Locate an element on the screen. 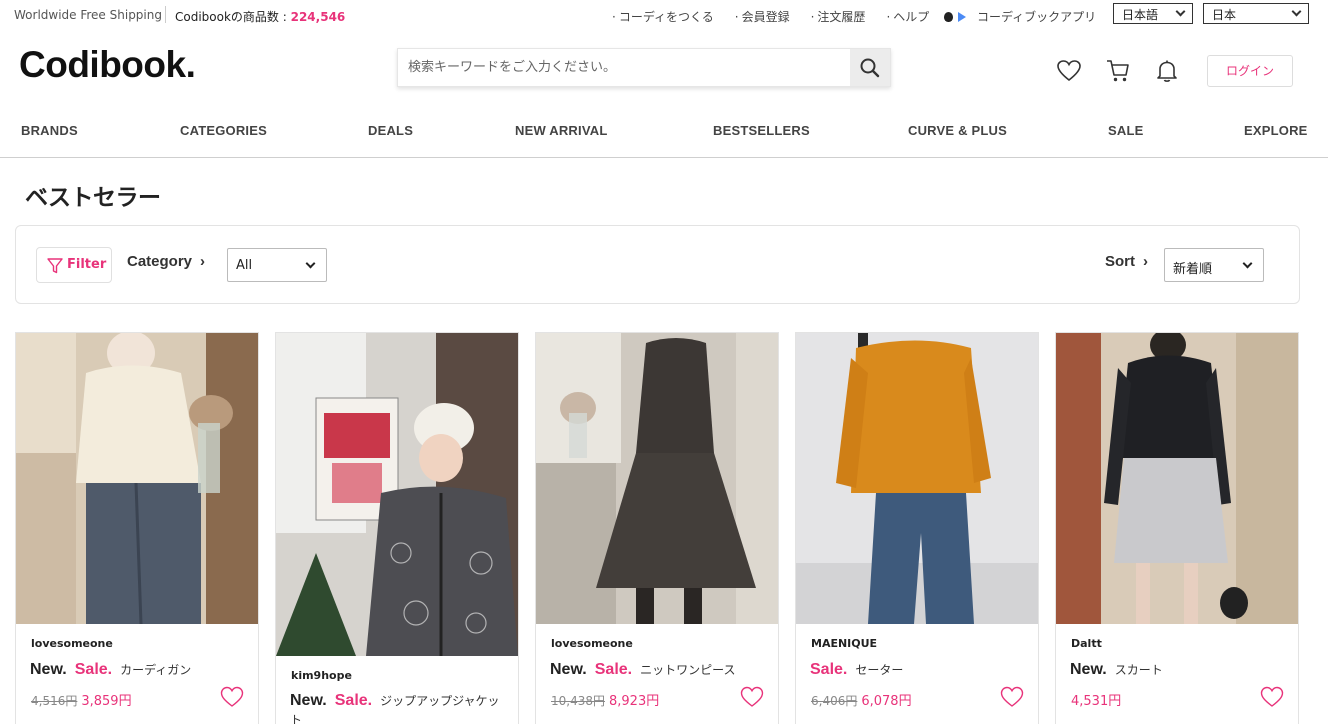  original-price: 10,438円 is located at coordinates (578, 701).